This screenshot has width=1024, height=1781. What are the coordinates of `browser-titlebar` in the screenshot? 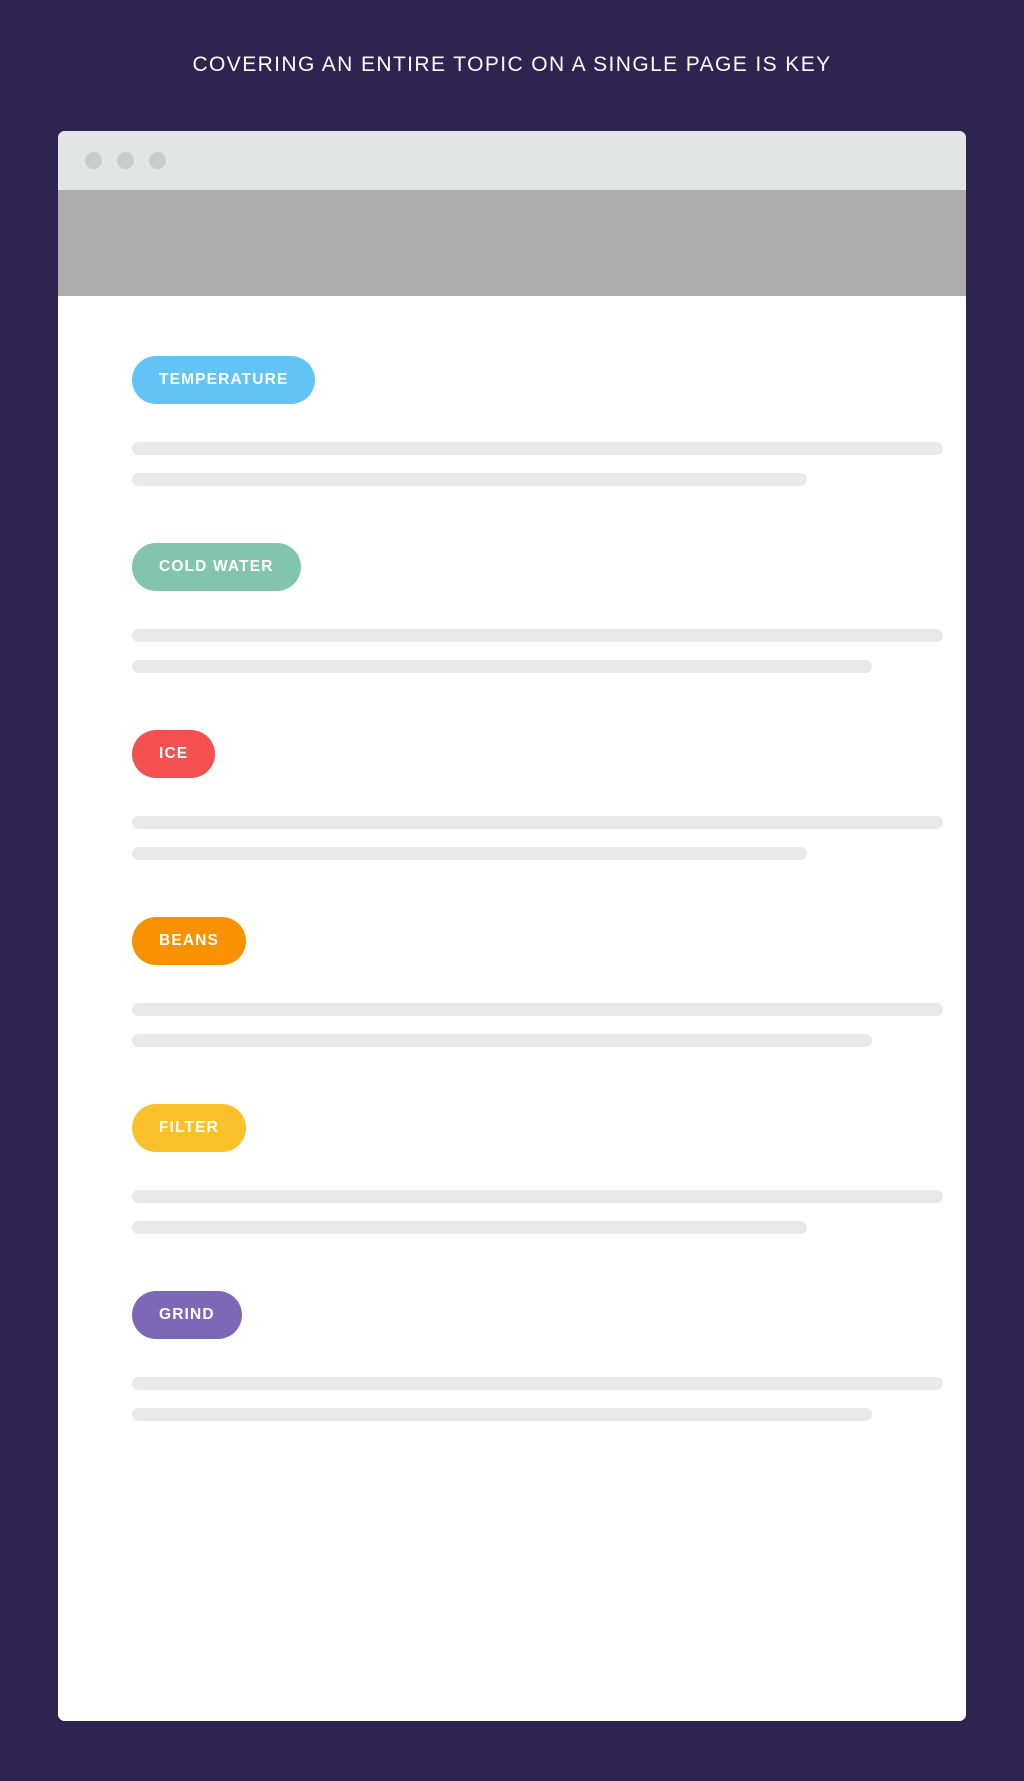 It's located at (512, 160).